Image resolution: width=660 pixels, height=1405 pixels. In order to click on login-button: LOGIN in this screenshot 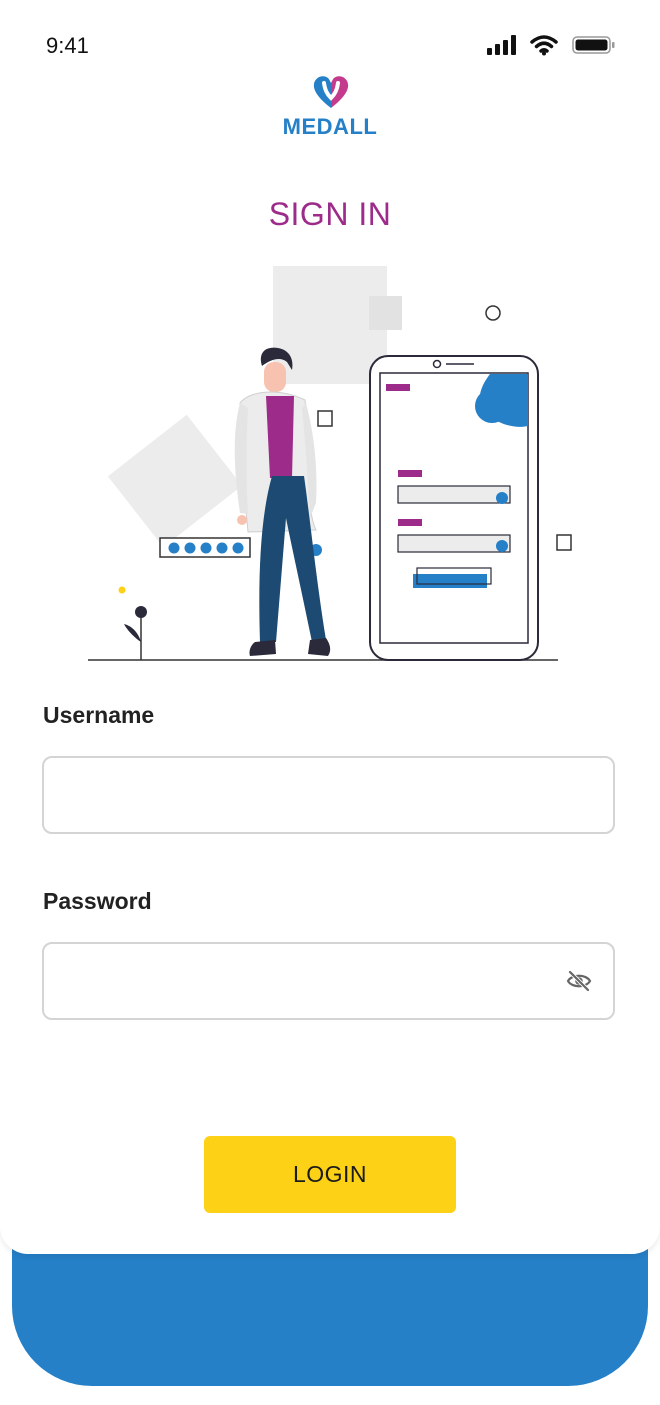, I will do `click(330, 1174)`.